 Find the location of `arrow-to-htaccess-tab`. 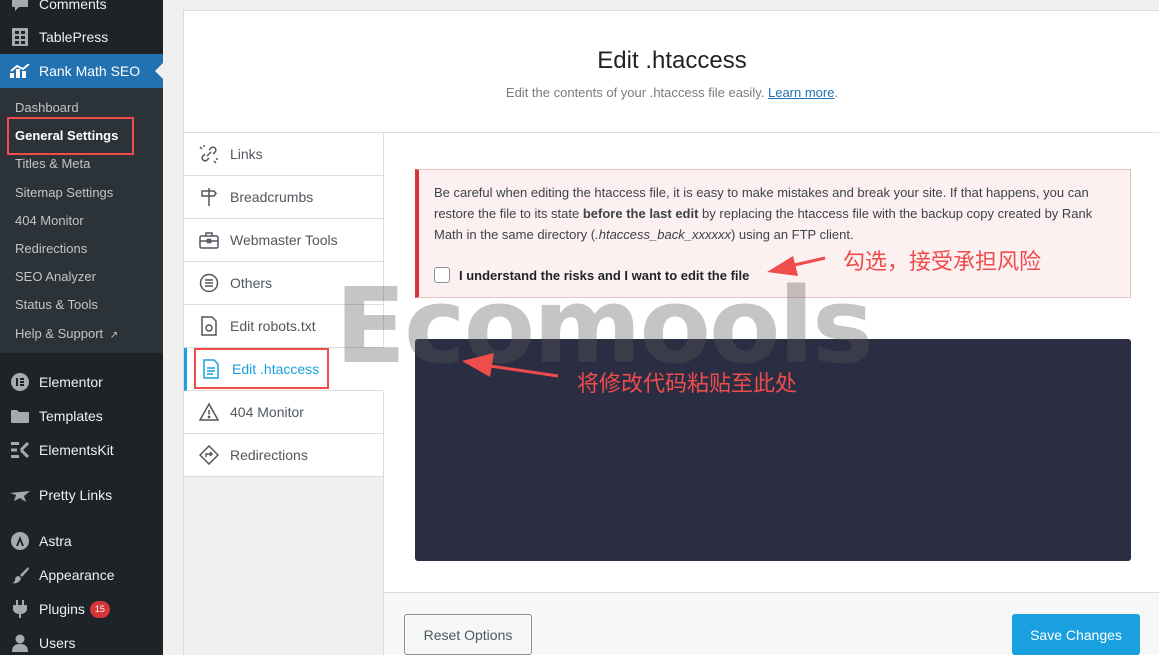

arrow-to-htaccess-tab is located at coordinates (510, 365).